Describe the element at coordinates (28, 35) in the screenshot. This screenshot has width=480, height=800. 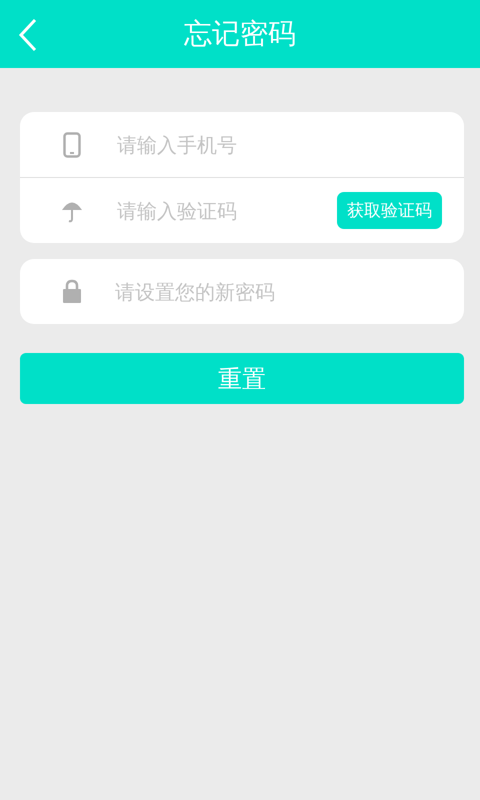
I see `back-icon` at that location.